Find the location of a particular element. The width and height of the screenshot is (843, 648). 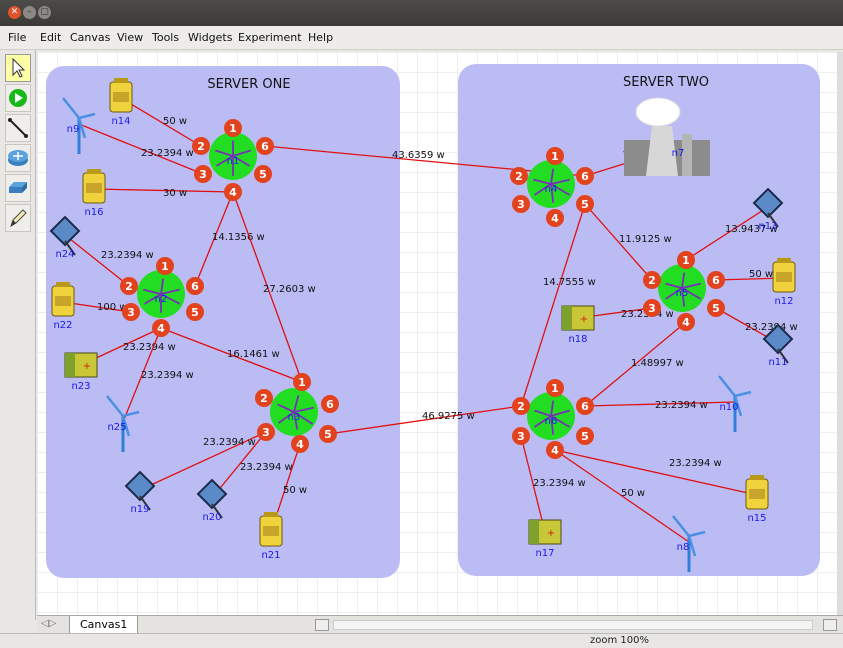

node-name: n15 is located at coordinates (756, 518).